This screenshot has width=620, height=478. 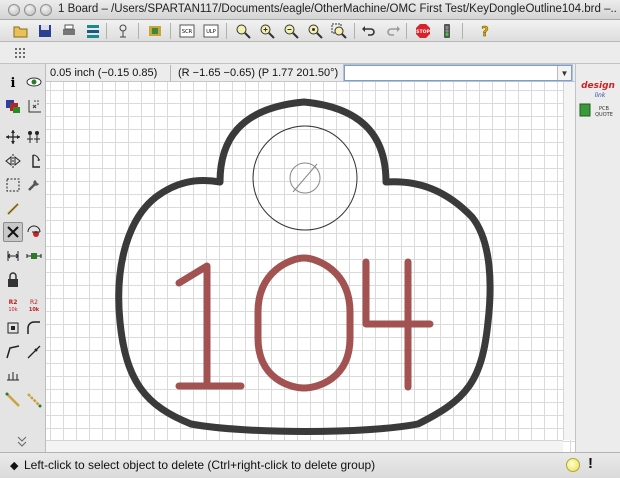 I want to click on designlink-logo: design link, so click(x=598, y=89).